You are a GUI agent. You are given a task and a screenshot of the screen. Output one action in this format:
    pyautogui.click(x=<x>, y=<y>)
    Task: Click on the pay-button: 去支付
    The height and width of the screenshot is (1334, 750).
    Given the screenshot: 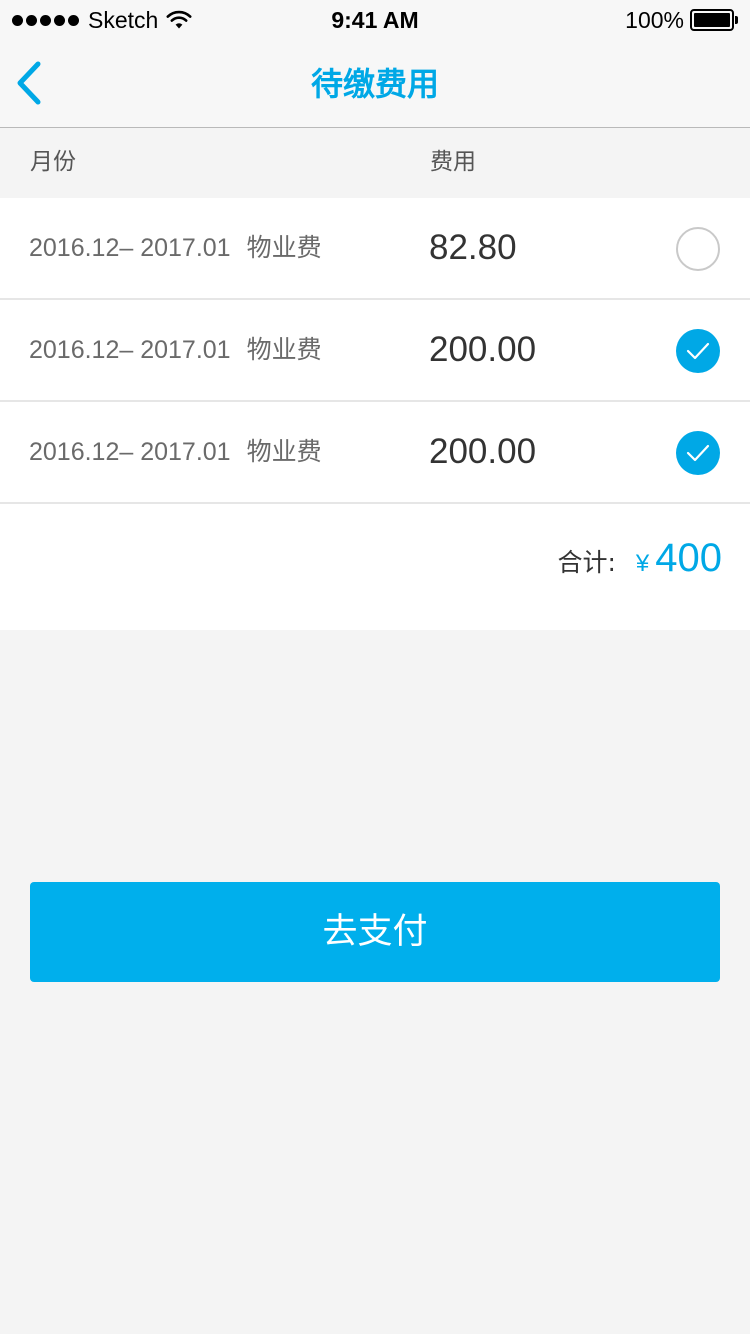 What is the action you would take?
    pyautogui.click(x=375, y=932)
    